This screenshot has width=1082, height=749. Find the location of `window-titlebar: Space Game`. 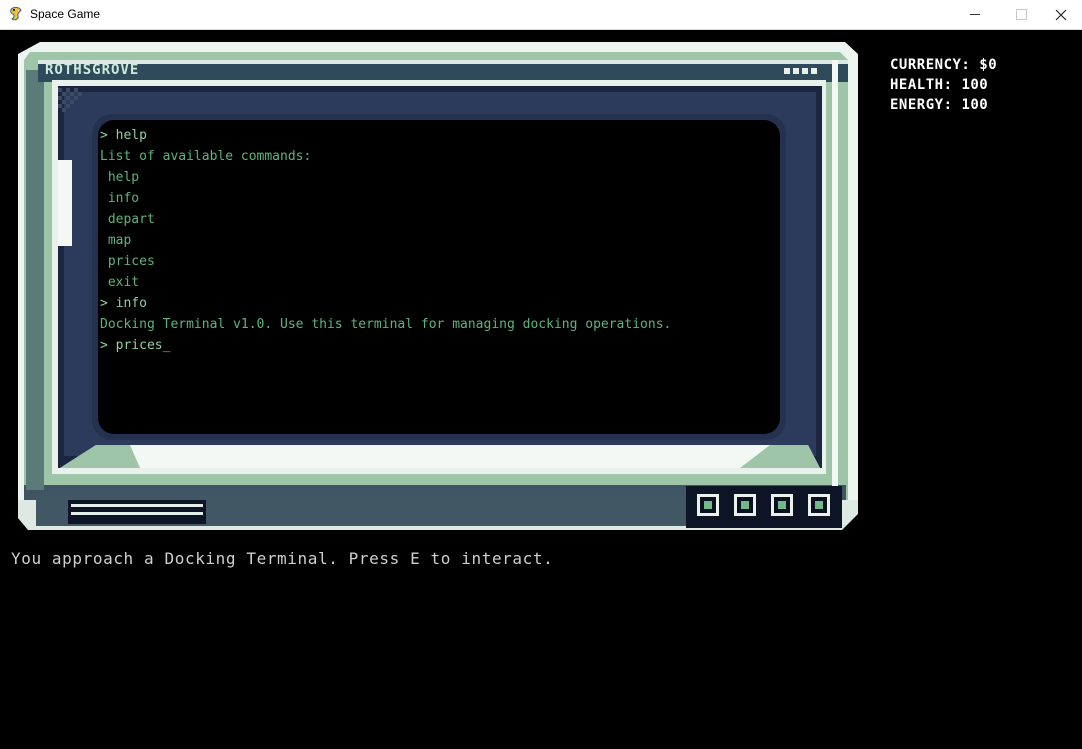

window-titlebar: Space Game is located at coordinates (541, 15).